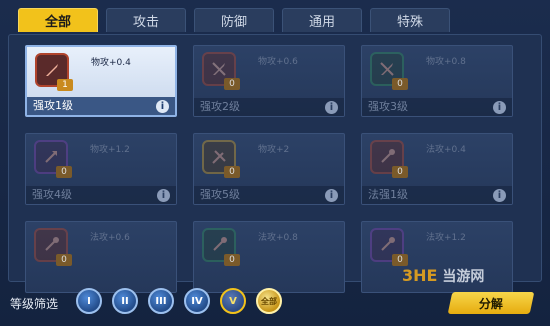 This screenshot has width=550, height=326. Describe the element at coordinates (269, 301) in the screenshot. I see `level-all-button: 全部` at that location.